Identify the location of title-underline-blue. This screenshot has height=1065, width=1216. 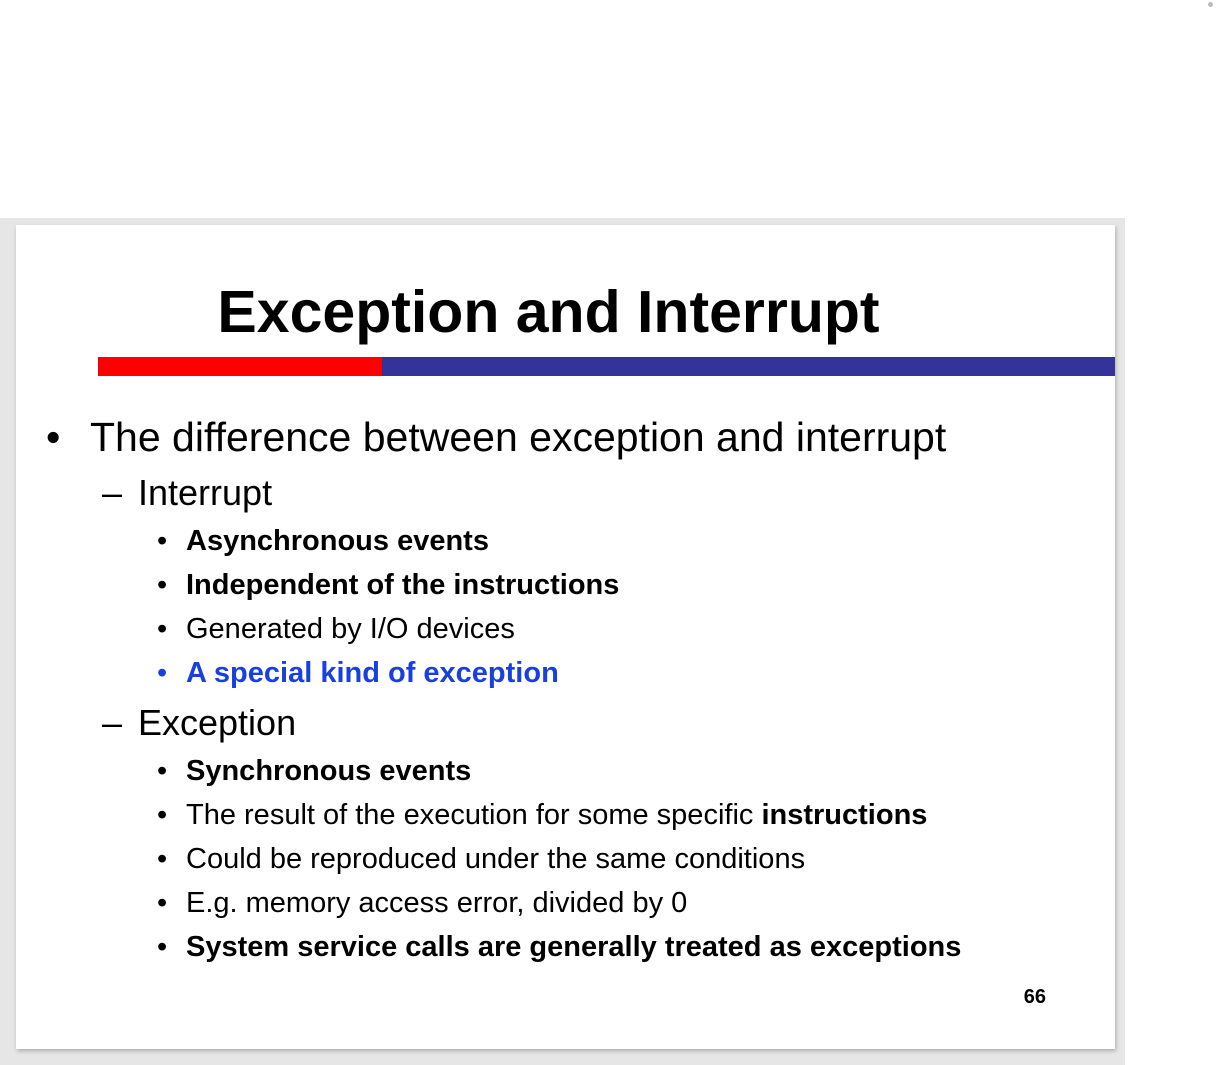
(748, 366).